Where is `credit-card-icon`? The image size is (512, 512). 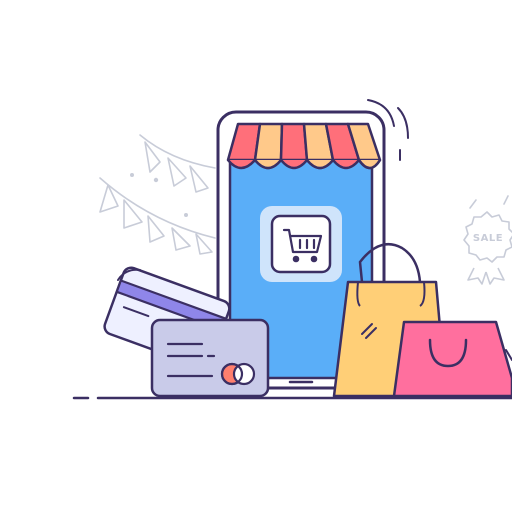
credit-card-icon is located at coordinates (210, 358).